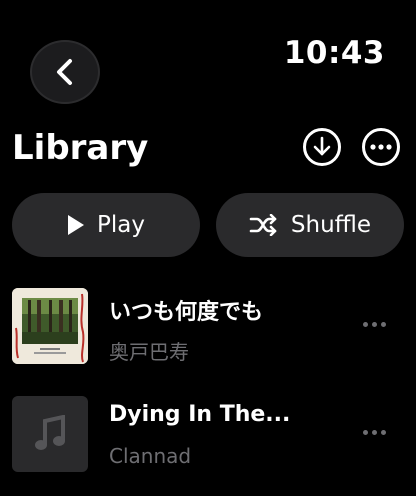 Image resolution: width=416 pixels, height=496 pixels. I want to click on chevron-left-icon, so click(64, 72).